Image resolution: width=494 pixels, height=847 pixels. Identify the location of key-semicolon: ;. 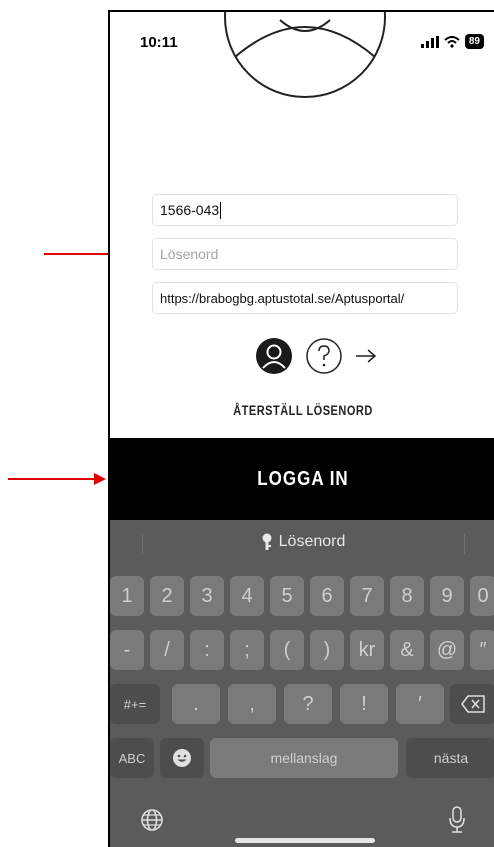
(247, 650).